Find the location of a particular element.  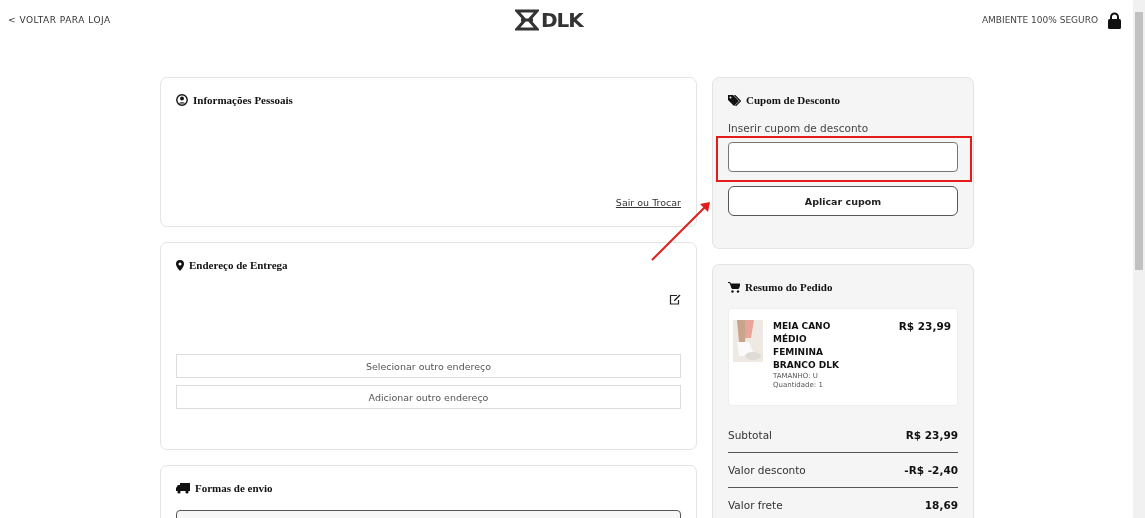

logout-link: Sair ou Trocar is located at coordinates (648, 202).